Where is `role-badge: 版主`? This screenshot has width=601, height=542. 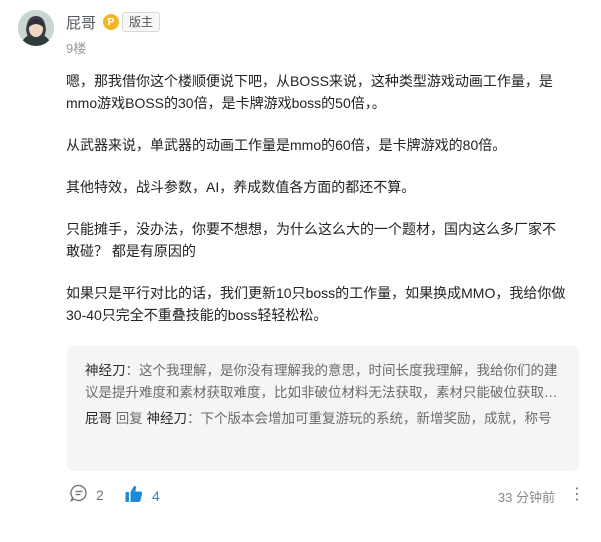 role-badge: 版主 is located at coordinates (141, 22).